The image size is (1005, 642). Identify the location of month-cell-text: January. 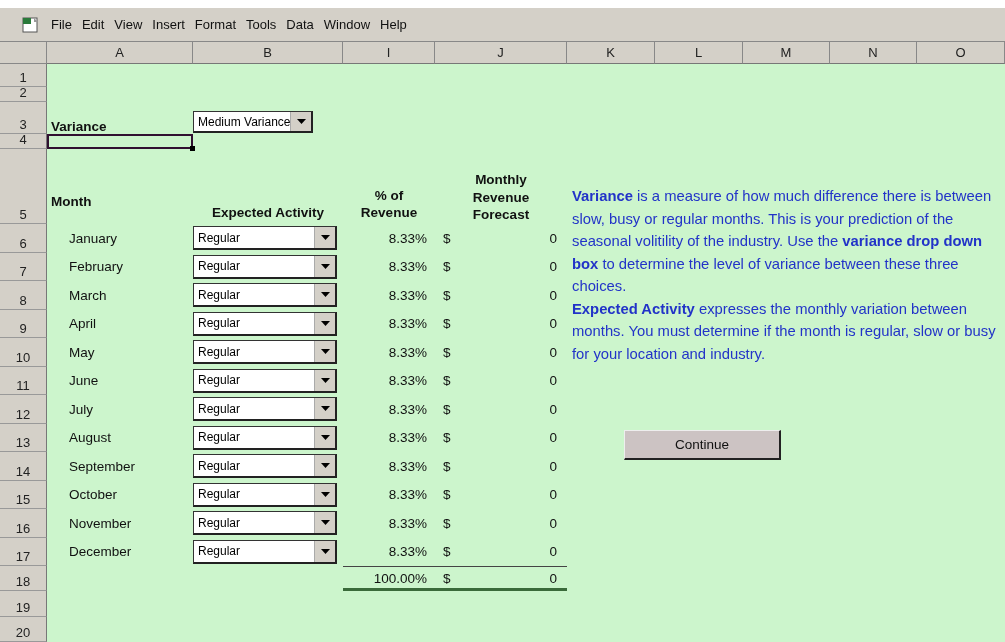
(93, 238).